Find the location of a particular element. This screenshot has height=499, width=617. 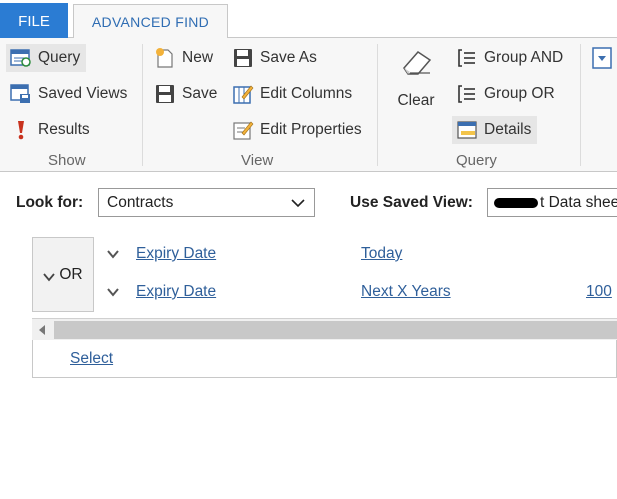

edit-columns-icon is located at coordinates (243, 94).